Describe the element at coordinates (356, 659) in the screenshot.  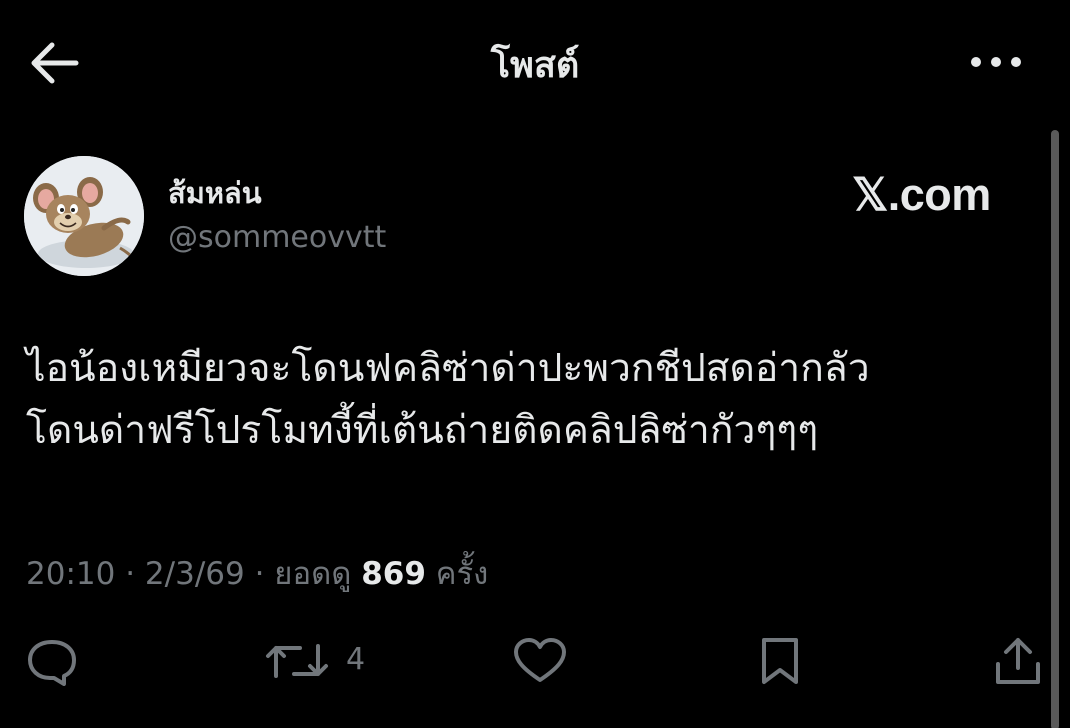
I see `retweet-count: 4` at that location.